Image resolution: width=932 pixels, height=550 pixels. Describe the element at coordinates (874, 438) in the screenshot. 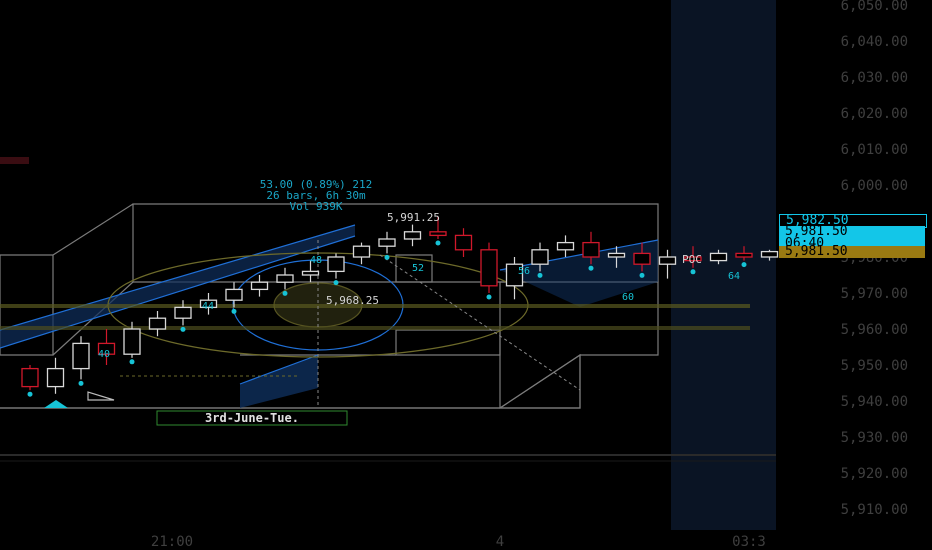

I see `price-axis-label: 5,930.00` at that location.